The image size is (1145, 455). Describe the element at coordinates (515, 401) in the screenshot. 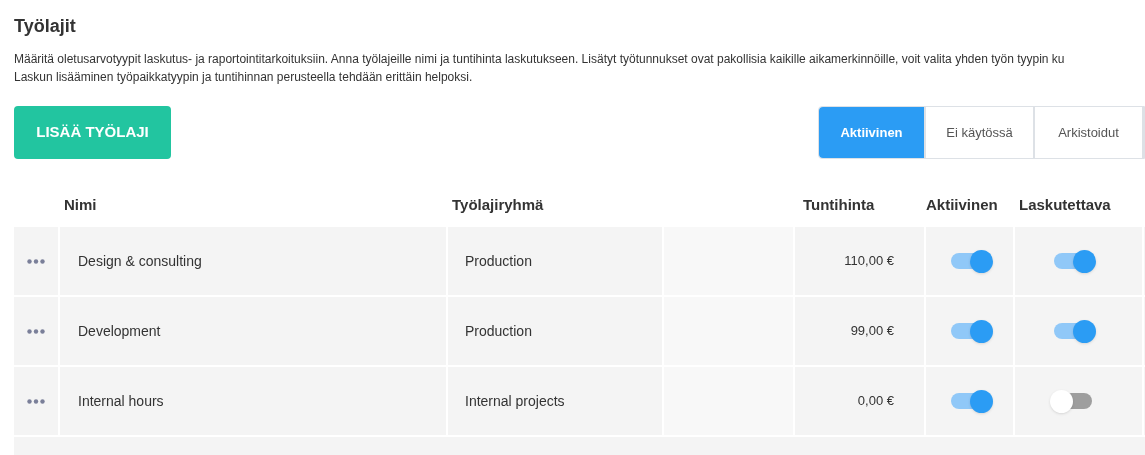

I see `group-cell-text: Internal projects` at that location.